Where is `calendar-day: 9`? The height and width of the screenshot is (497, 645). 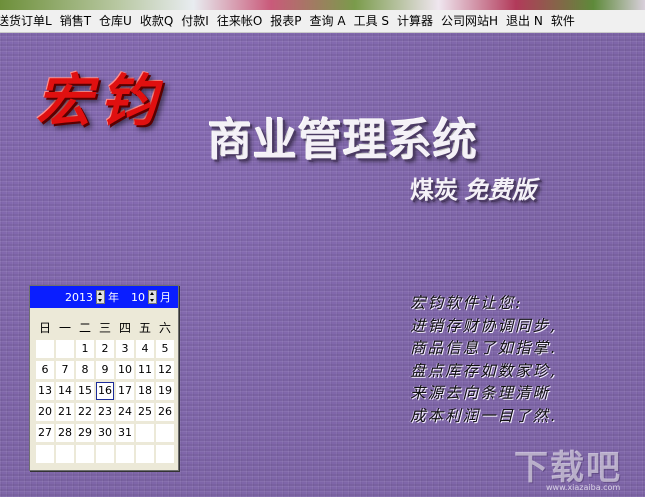 calendar-day: 9 is located at coordinates (105, 370).